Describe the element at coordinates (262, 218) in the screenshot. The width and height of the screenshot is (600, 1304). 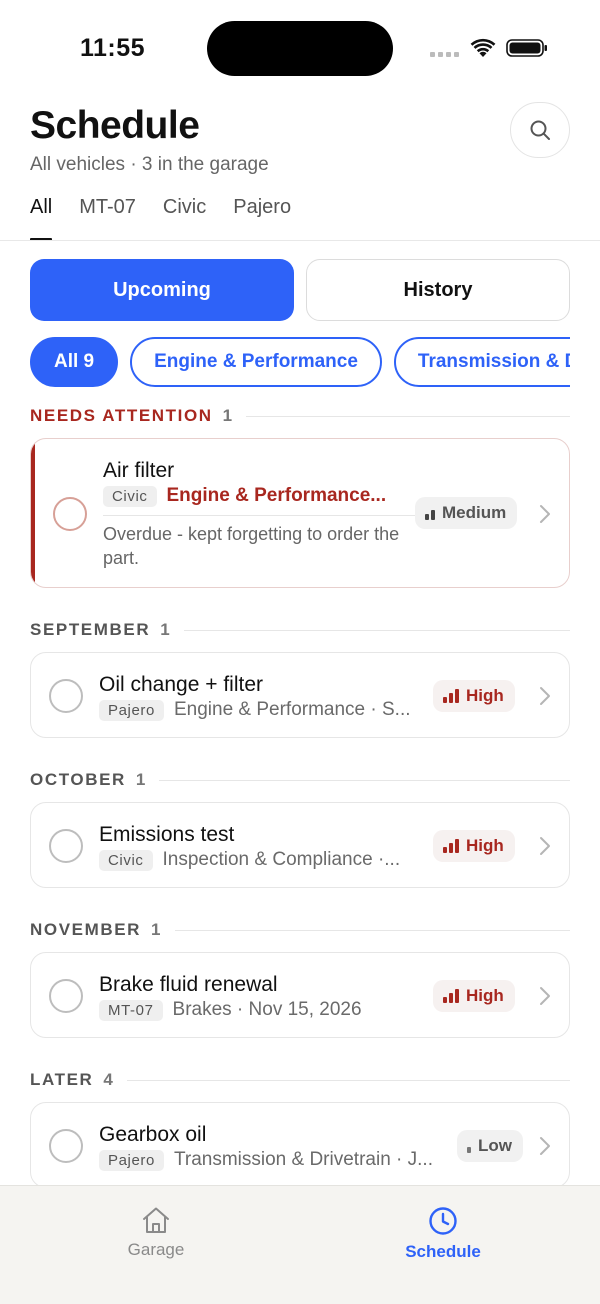
I see `tab-pajero: Pajero` at that location.